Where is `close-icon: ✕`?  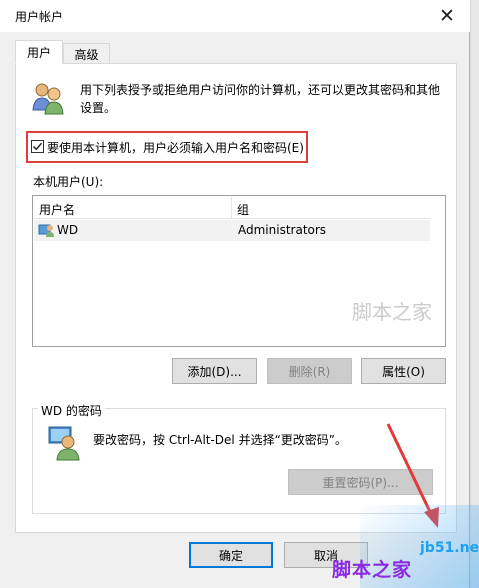 close-icon: ✕ is located at coordinates (447, 15).